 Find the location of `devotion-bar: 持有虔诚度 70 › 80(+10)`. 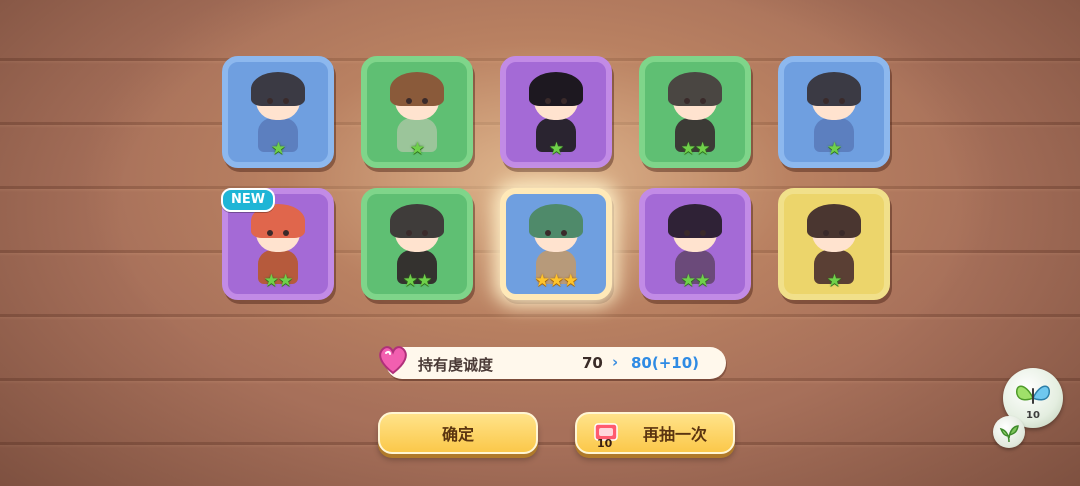

devotion-bar: 持有虔诚度 70 › 80(+10) is located at coordinates (556, 363).